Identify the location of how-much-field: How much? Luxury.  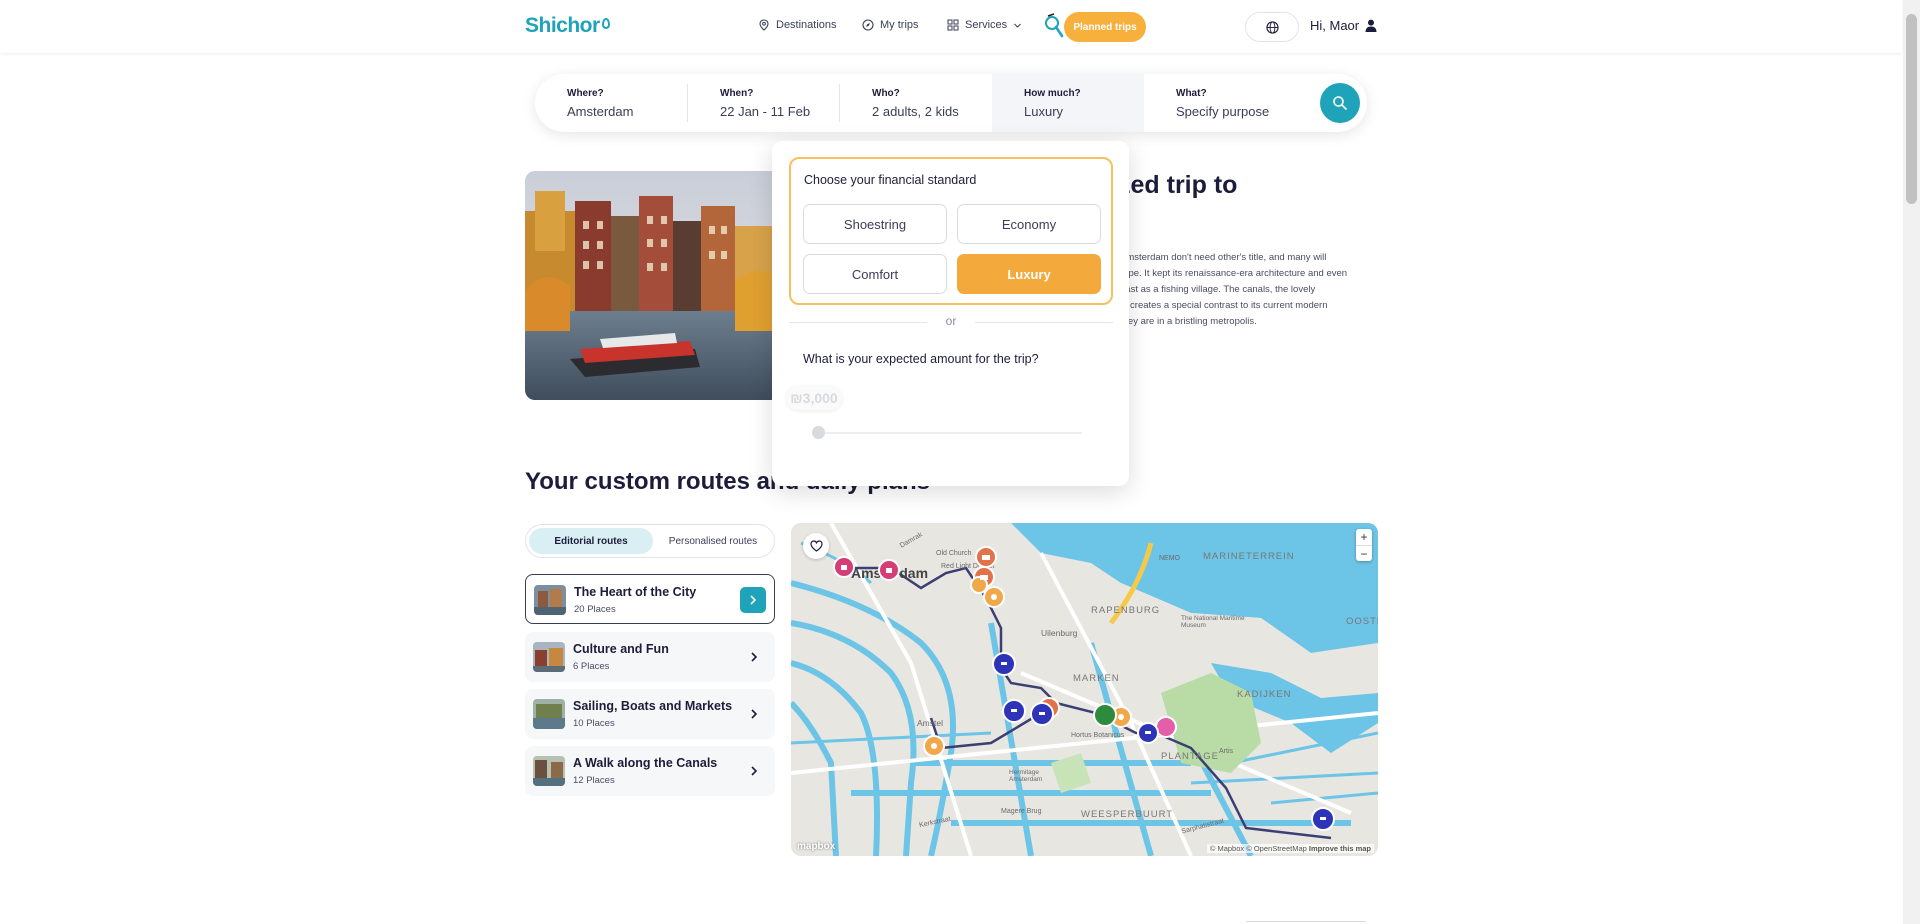
(1068, 103).